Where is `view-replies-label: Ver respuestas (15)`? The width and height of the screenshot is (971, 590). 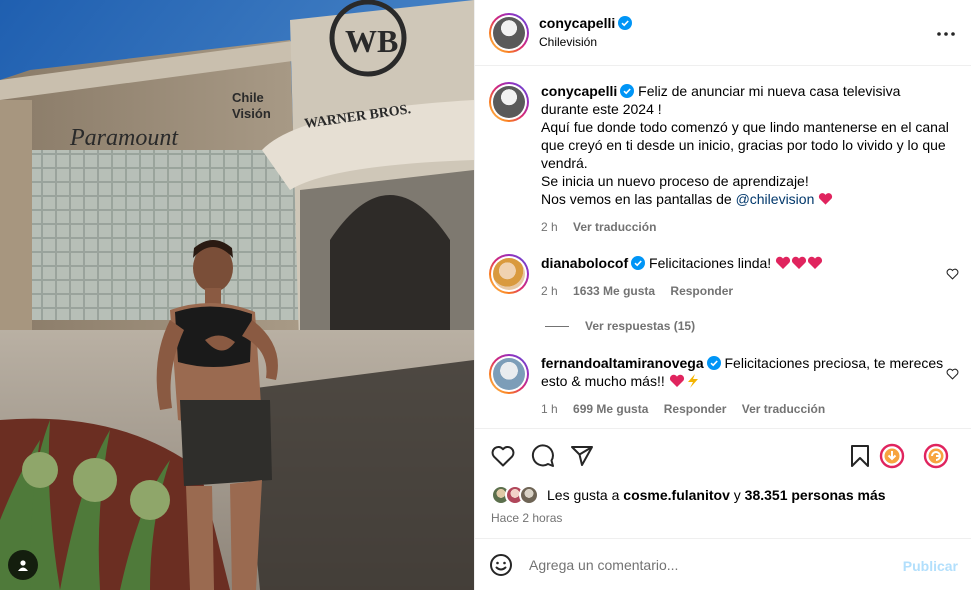
view-replies-label: Ver respuestas (15) is located at coordinates (640, 326).